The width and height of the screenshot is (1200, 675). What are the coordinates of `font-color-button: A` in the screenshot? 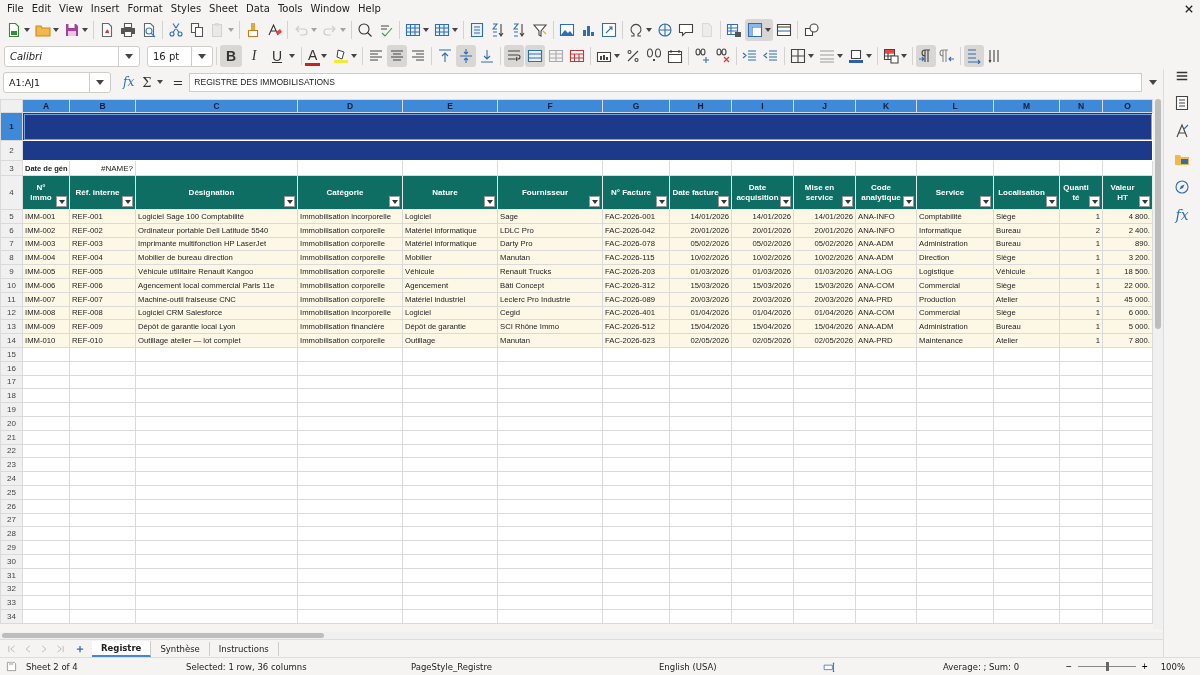 It's located at (313, 56).